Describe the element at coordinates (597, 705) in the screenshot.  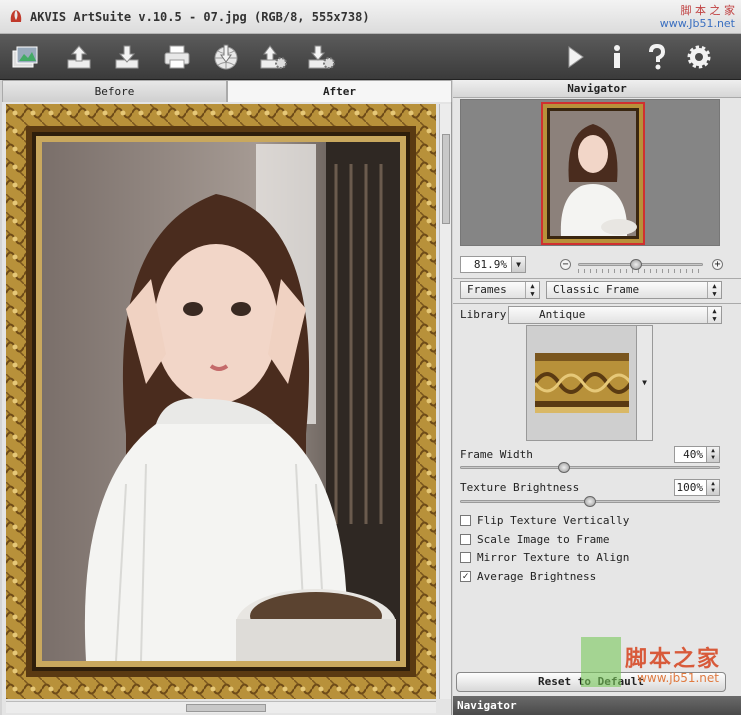
I see `navigator-footer: Navigator` at that location.